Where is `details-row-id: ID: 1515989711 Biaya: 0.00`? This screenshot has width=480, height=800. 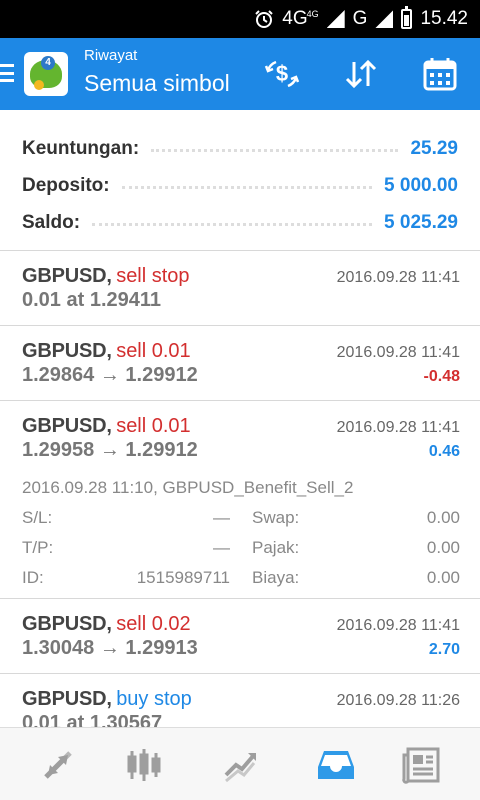 details-row-id: ID: 1515989711 Biaya: 0.00 is located at coordinates (241, 578).